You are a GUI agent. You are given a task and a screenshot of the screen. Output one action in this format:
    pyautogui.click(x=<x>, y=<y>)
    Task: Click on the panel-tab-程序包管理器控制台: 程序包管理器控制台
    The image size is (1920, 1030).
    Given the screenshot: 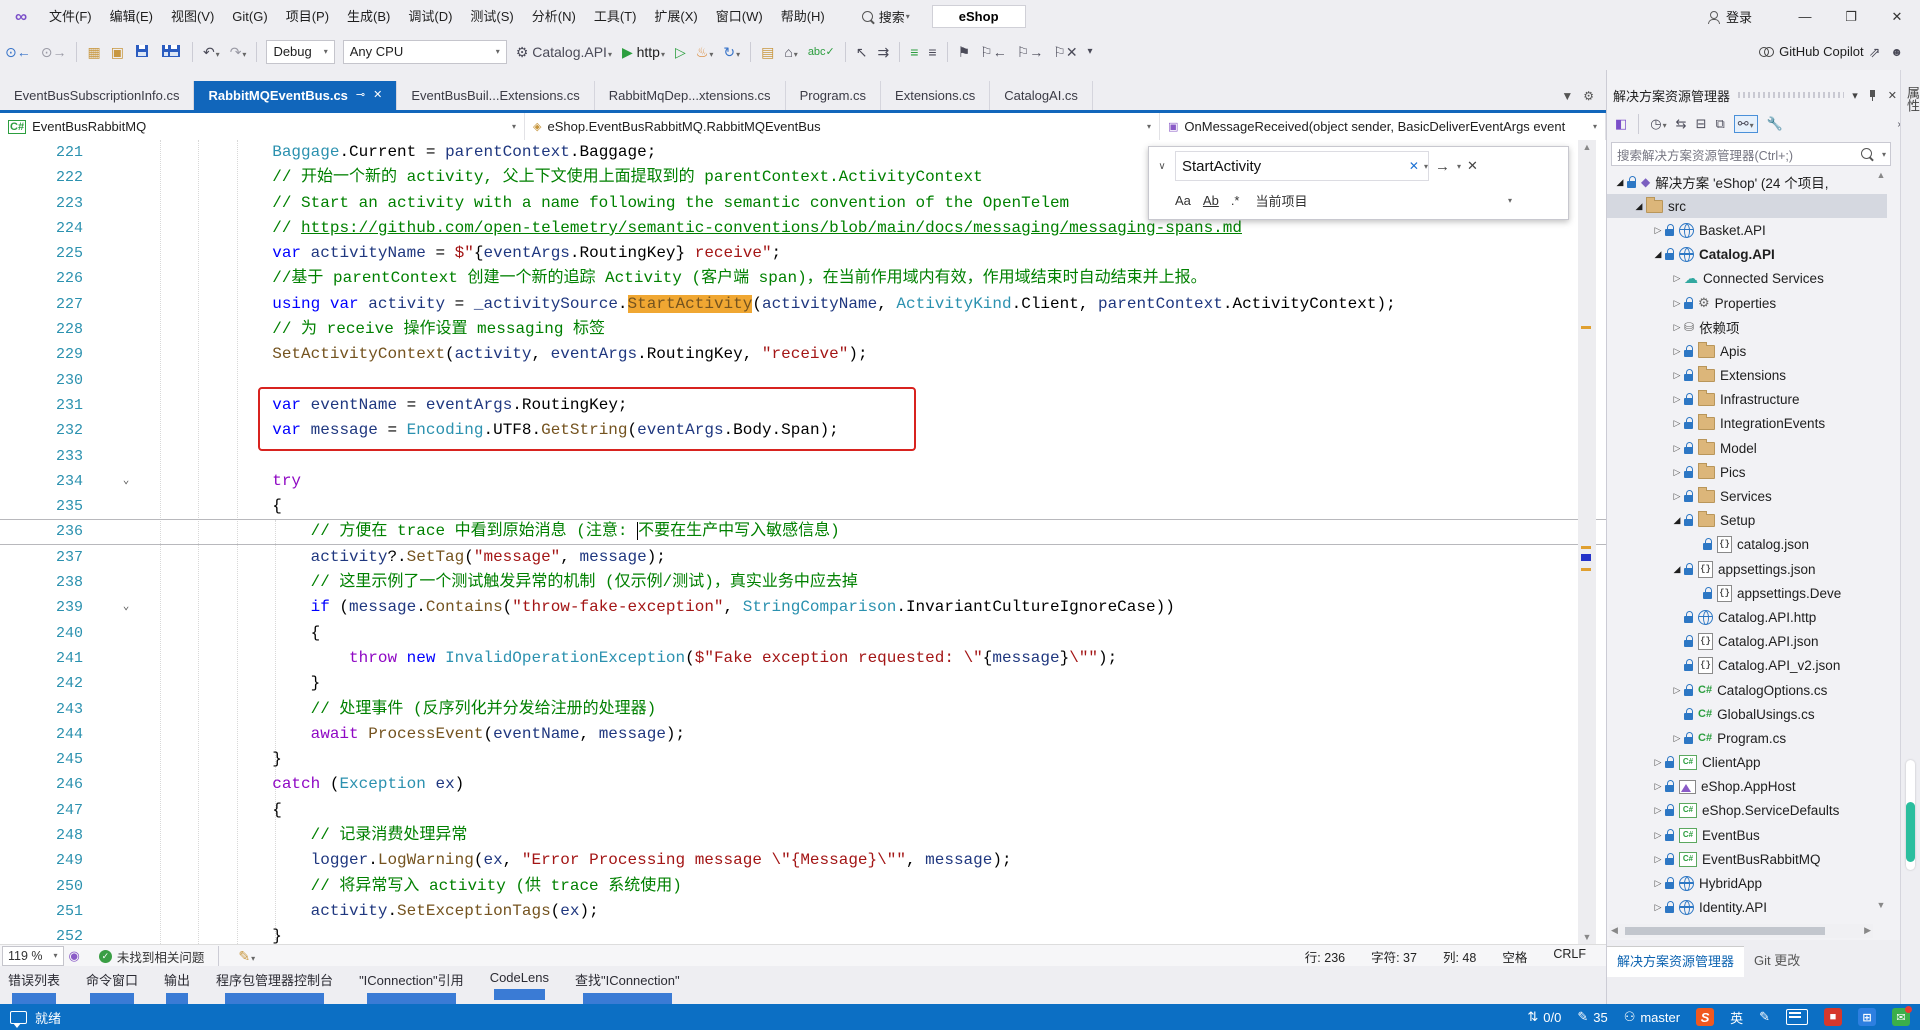 What is the action you would take?
    pyautogui.click(x=274, y=985)
    